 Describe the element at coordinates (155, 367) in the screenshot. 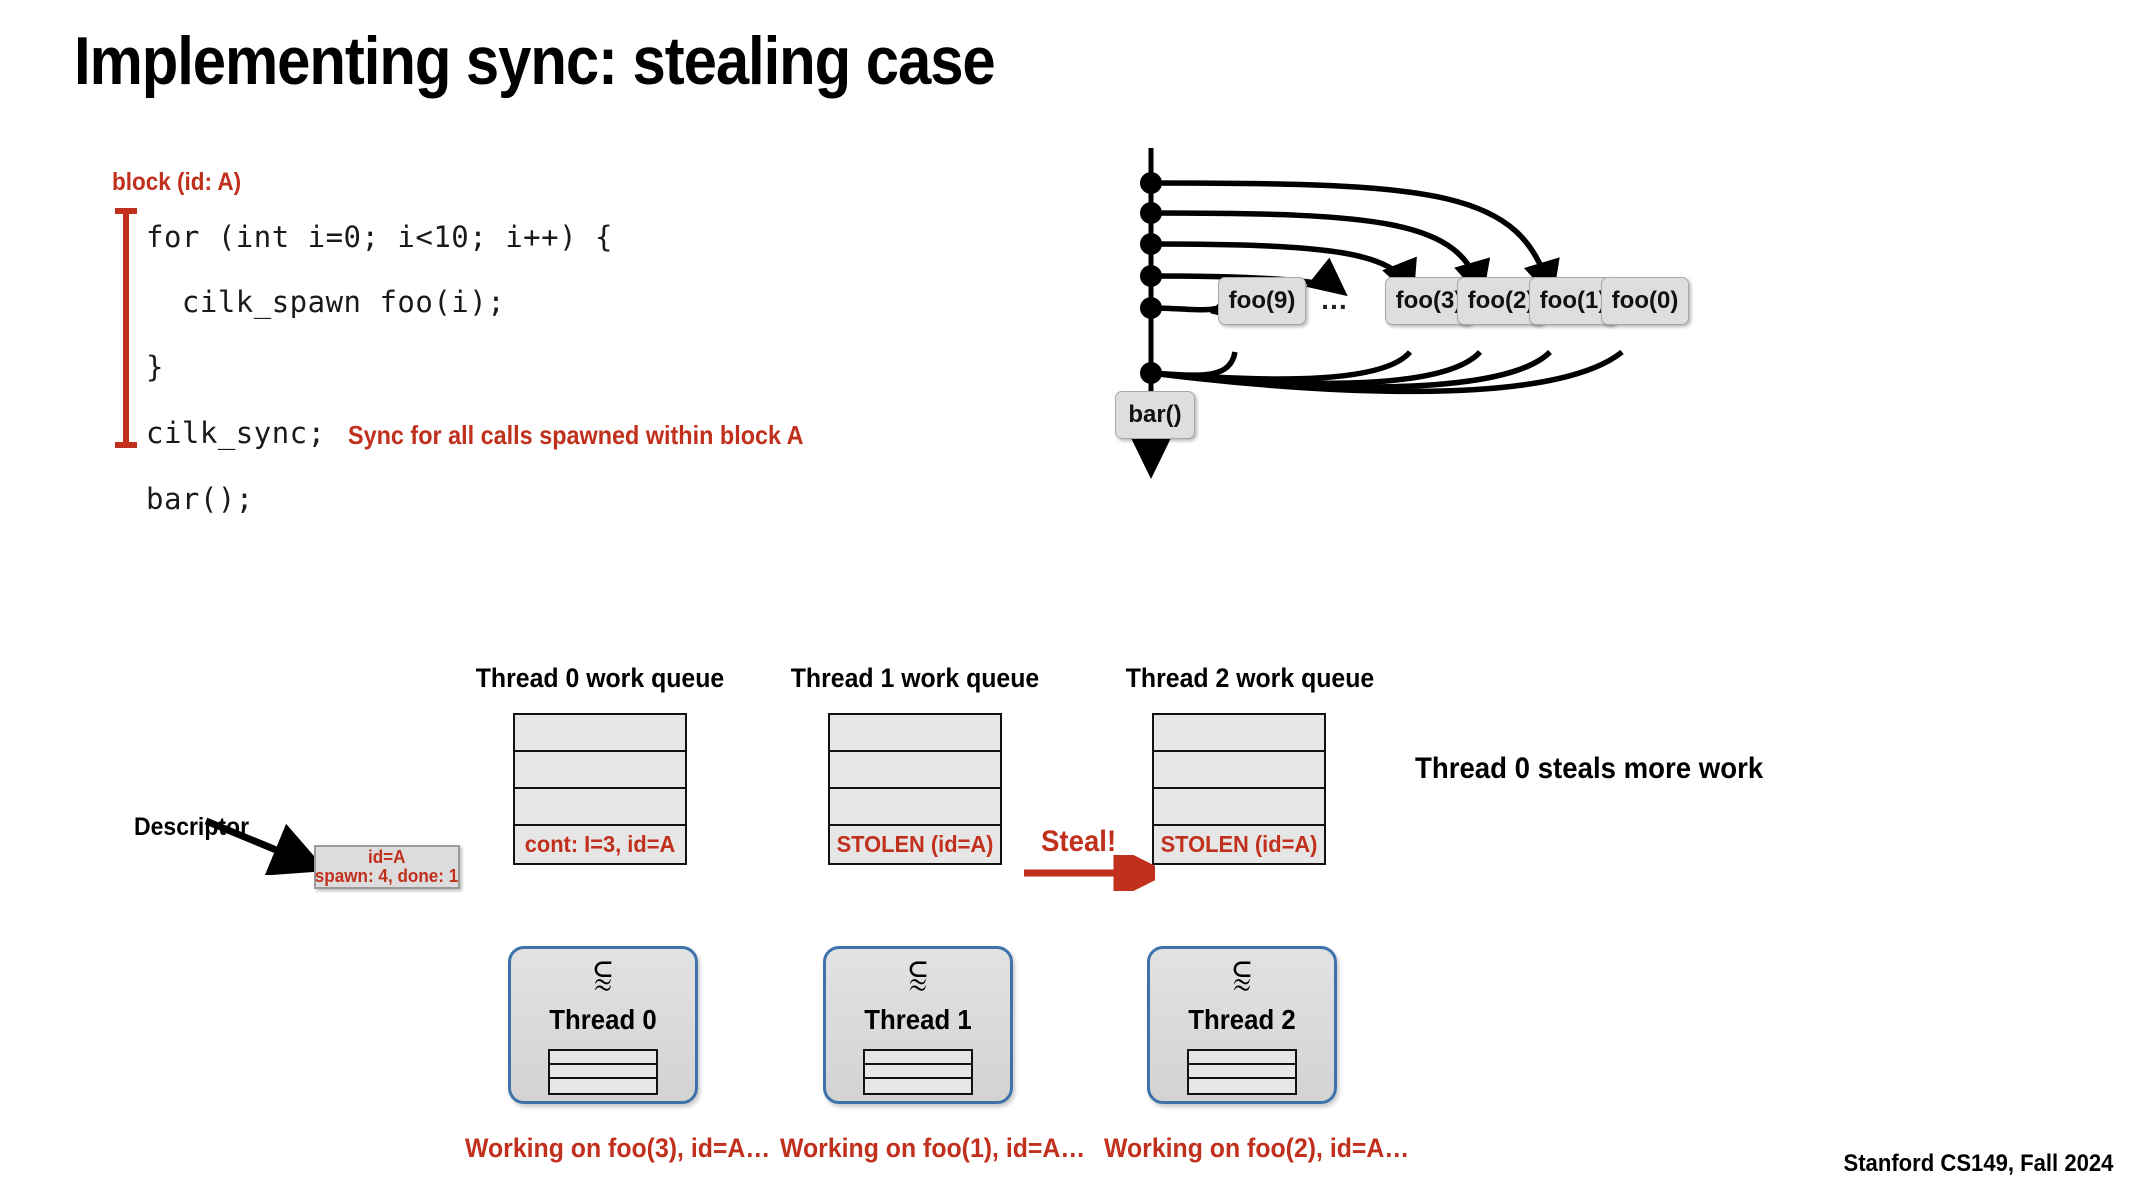

I see `code-line-close-brace: }` at that location.